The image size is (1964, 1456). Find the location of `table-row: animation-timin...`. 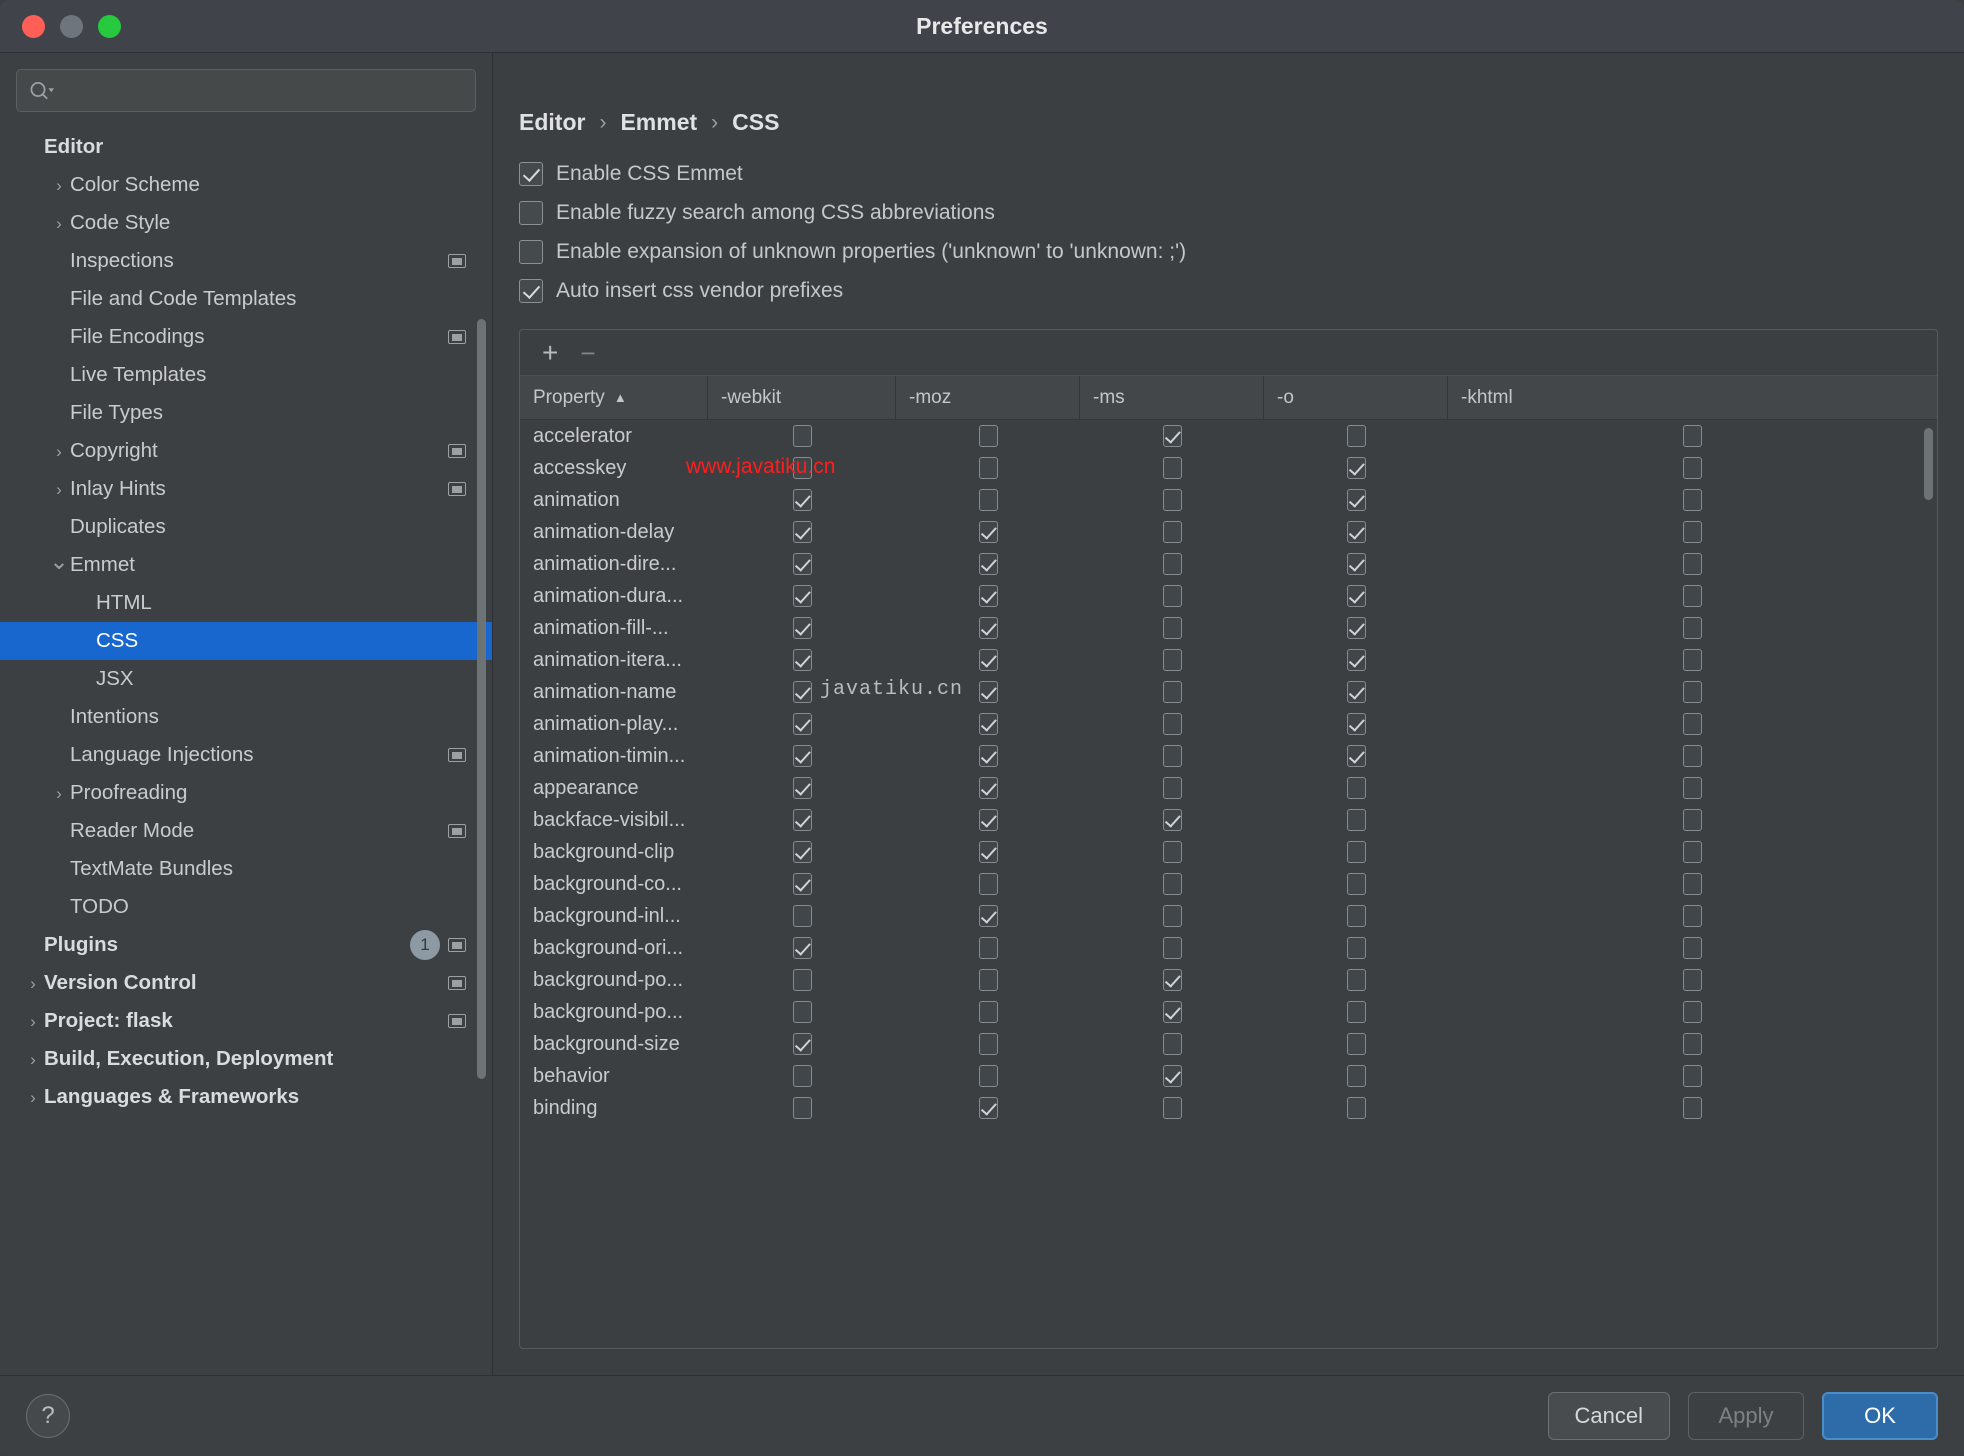

table-row: animation-timin... is located at coordinates (1228, 756).